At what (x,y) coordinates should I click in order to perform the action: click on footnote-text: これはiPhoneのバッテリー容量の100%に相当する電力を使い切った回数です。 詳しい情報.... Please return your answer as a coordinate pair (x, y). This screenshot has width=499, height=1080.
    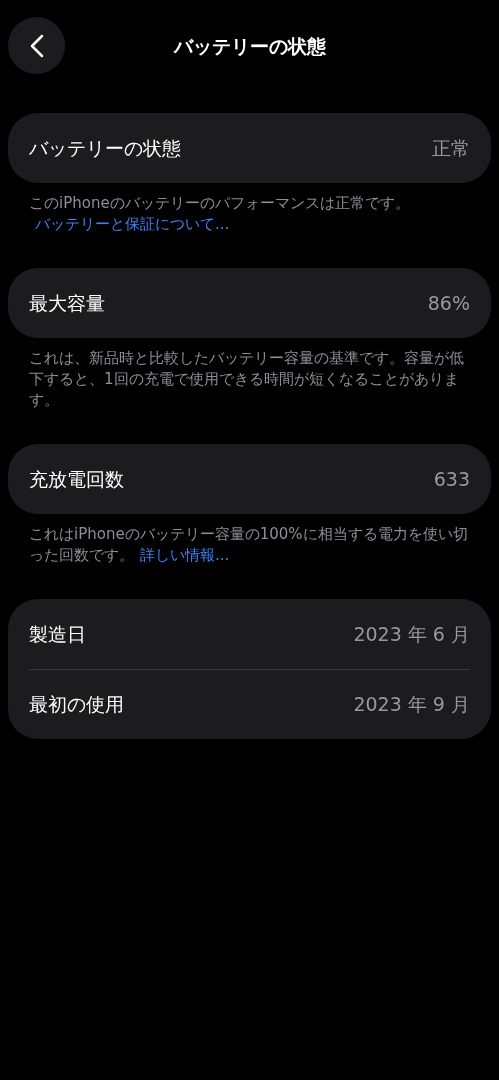
    Looking at the image, I should click on (248, 545).